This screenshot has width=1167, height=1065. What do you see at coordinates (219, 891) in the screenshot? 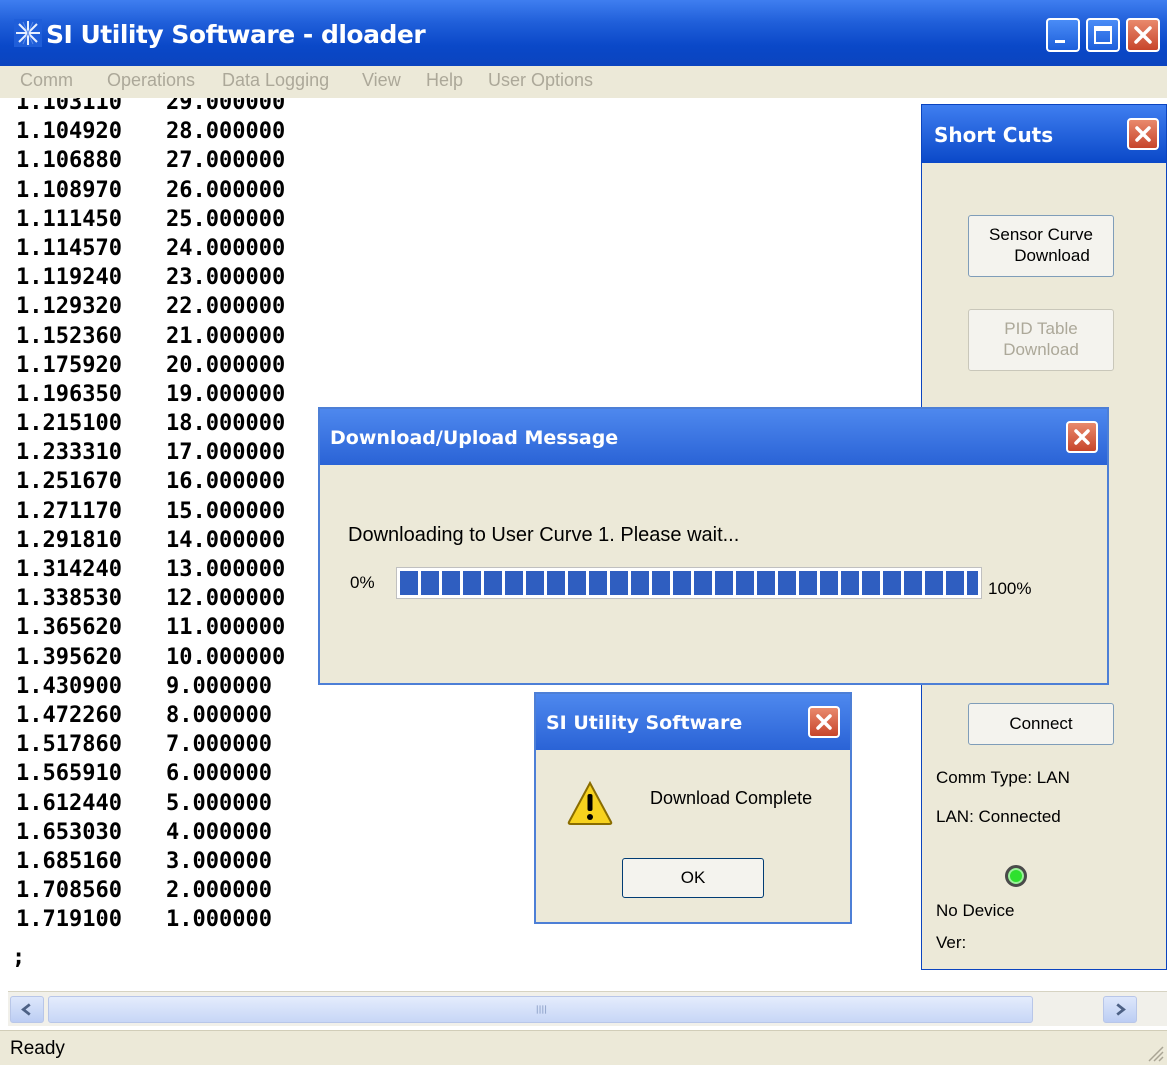
I see `data-temperature: 2.000000` at bounding box center [219, 891].